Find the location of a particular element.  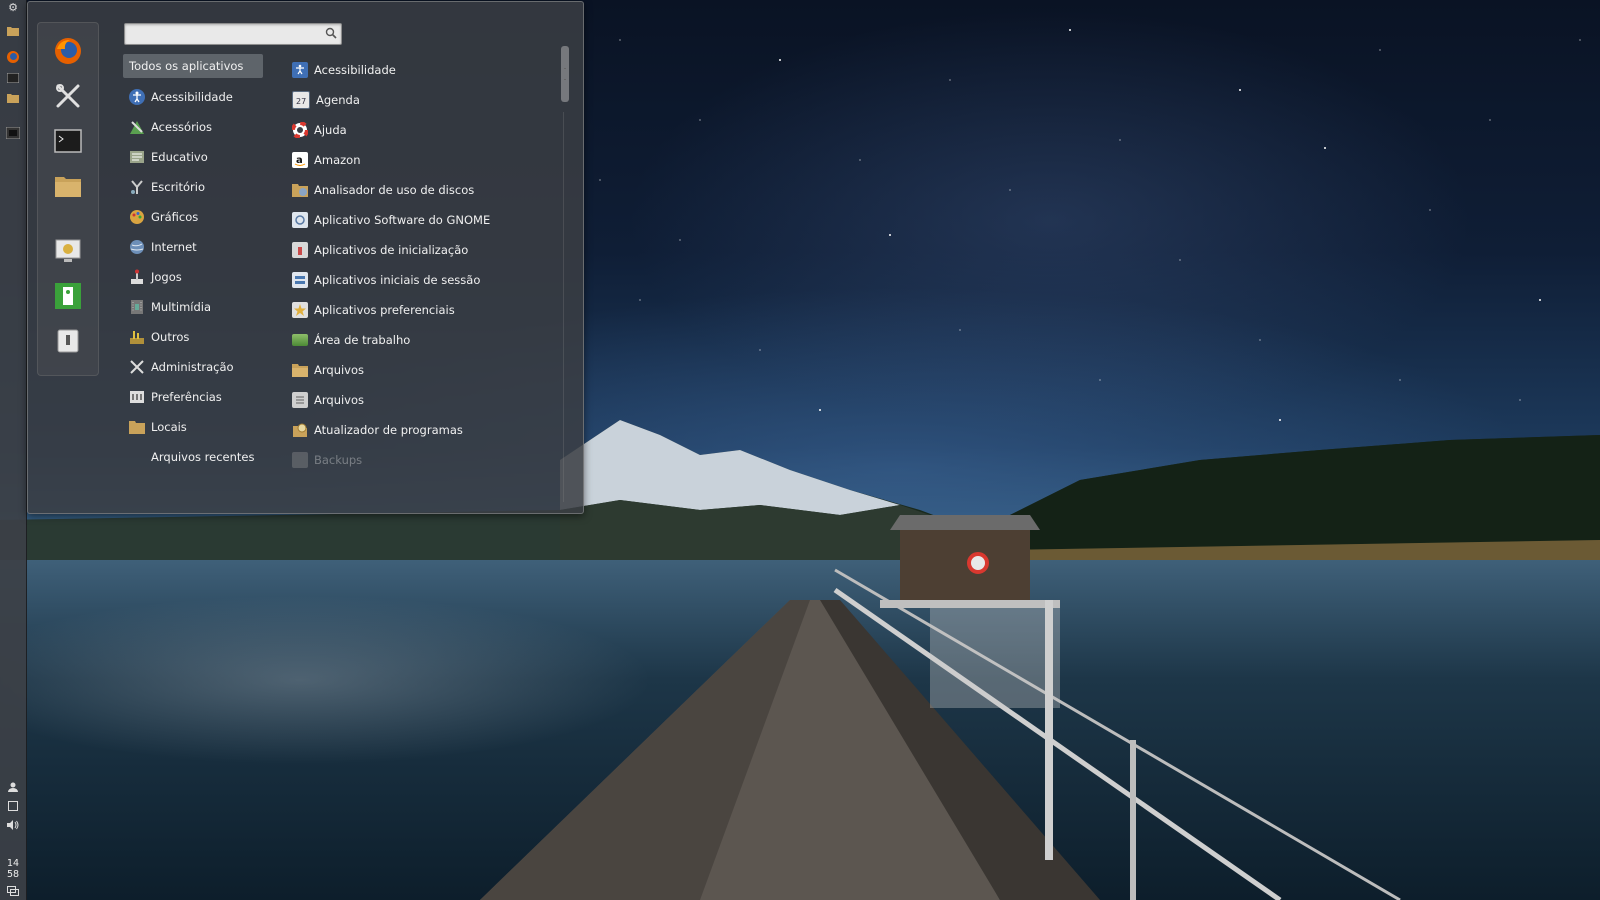

category-places: Locais is located at coordinates (193, 427).